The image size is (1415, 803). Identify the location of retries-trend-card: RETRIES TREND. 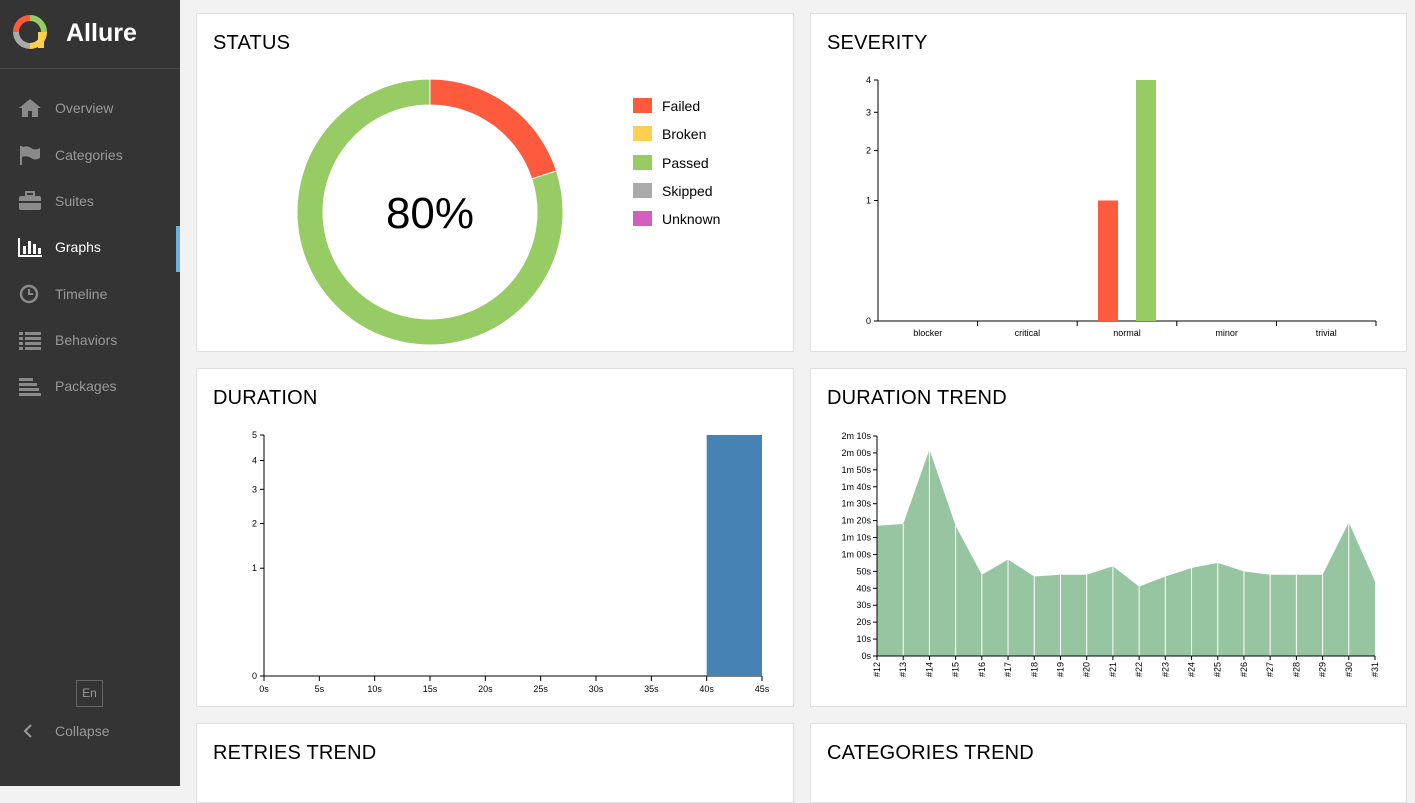
(495, 763).